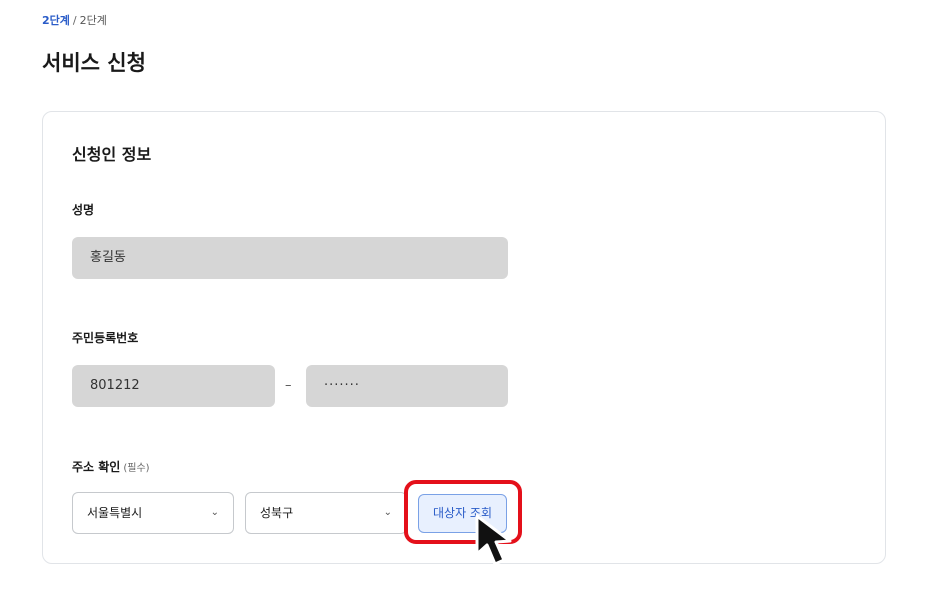  What do you see at coordinates (94, 63) in the screenshot?
I see `page-title: 서비스 신청` at bounding box center [94, 63].